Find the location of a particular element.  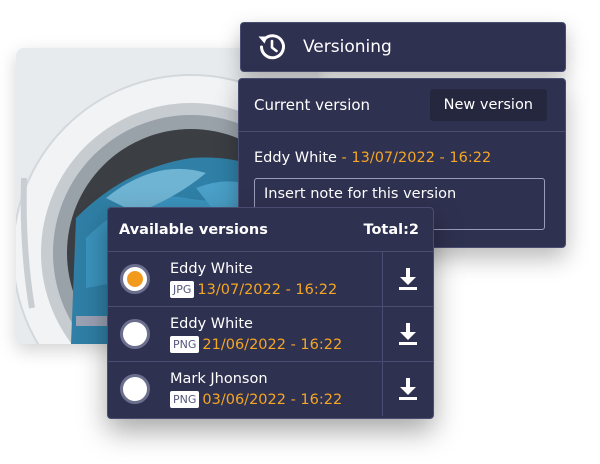

history-icon is located at coordinates (272, 47).